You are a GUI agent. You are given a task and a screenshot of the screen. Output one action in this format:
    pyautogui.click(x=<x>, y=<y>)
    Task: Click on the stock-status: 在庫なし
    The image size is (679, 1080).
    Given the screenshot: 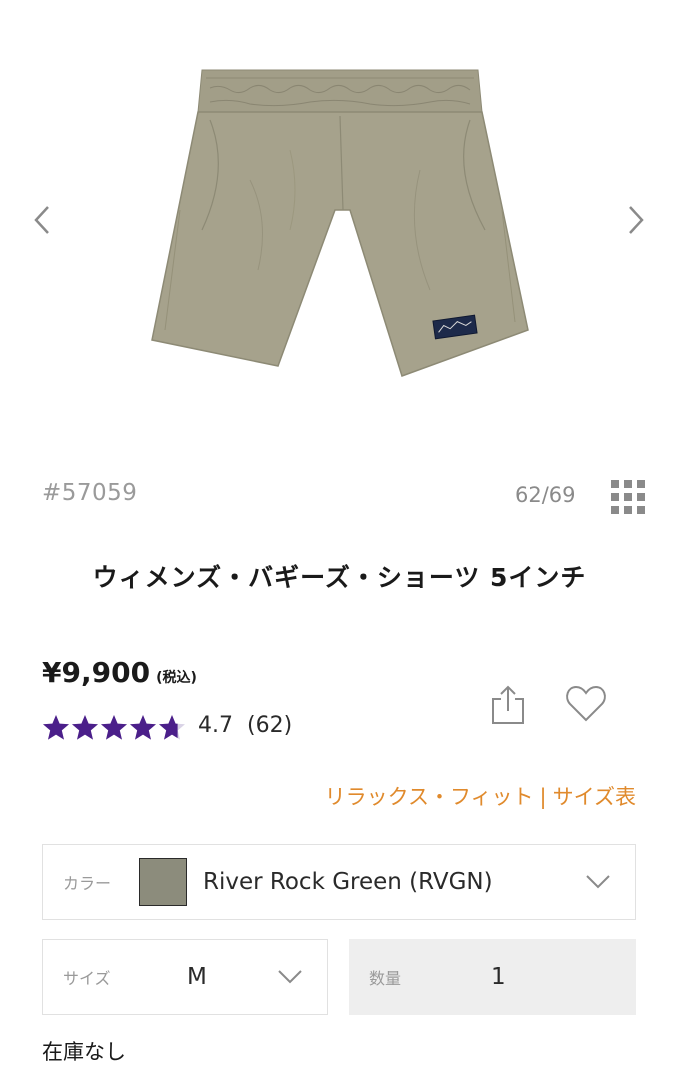 What is the action you would take?
    pyautogui.click(x=84, y=1052)
    